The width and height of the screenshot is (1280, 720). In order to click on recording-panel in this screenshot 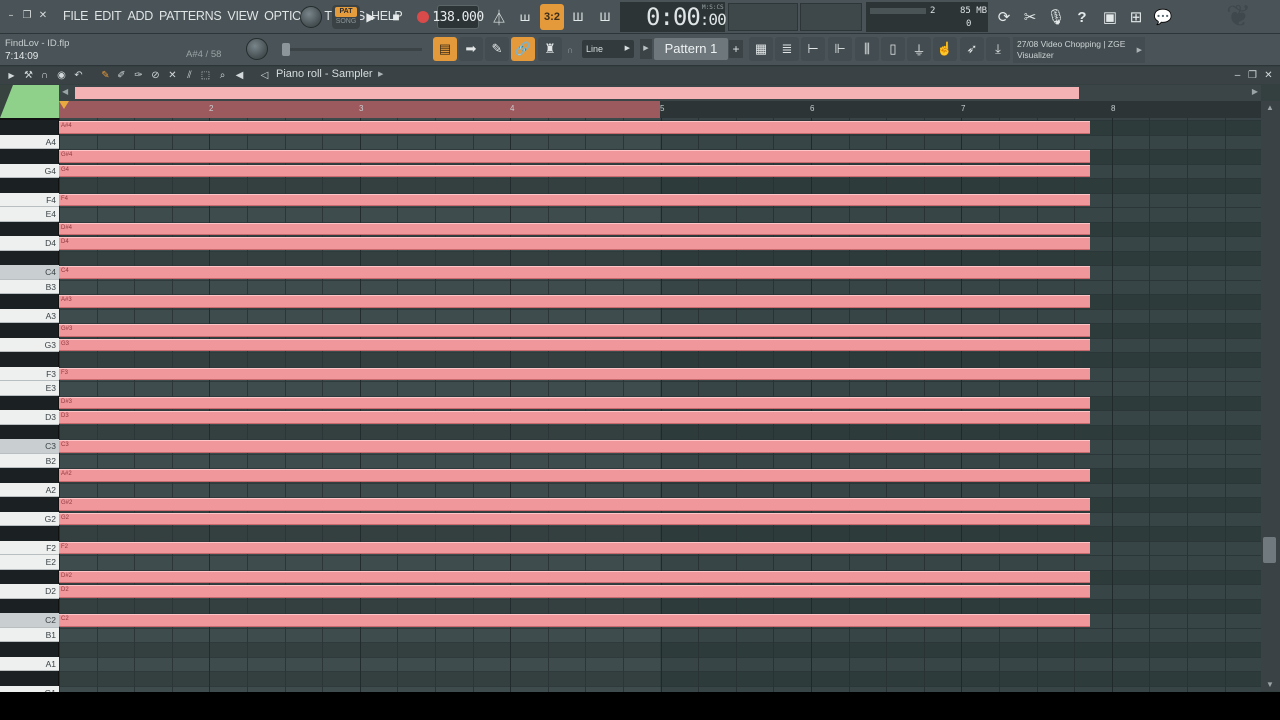, I will do `click(763, 17)`.